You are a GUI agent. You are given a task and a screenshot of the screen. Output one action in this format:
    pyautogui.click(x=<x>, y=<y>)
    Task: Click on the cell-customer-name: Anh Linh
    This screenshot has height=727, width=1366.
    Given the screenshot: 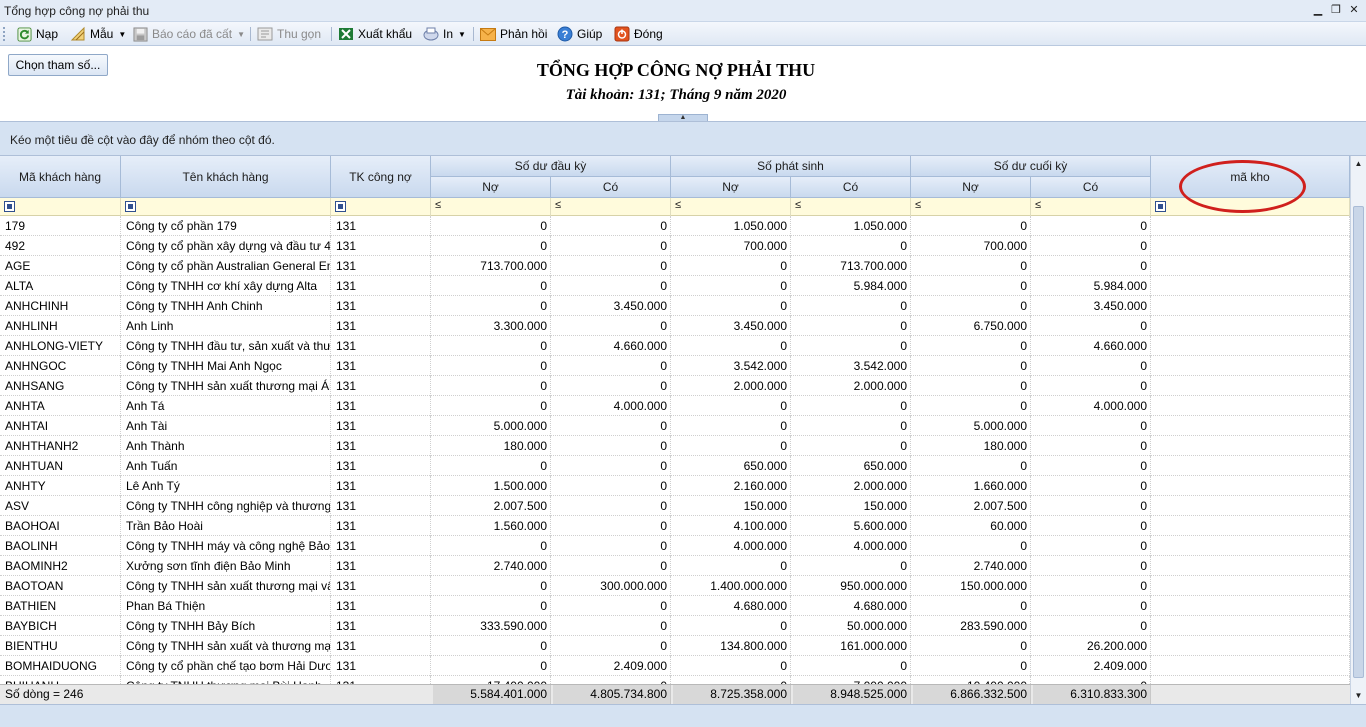 What is the action you would take?
    pyautogui.click(x=226, y=326)
    